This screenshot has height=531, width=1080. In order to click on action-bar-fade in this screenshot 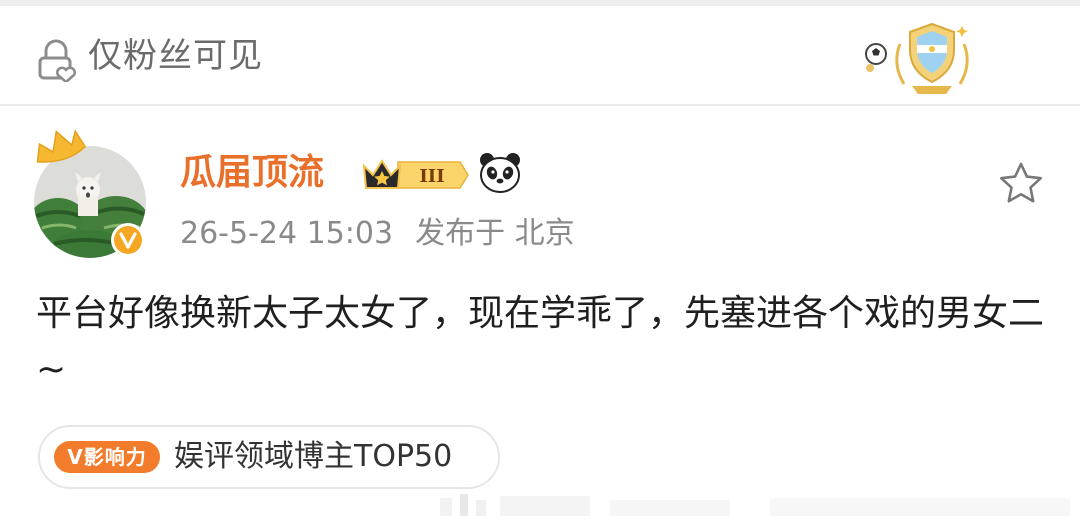, I will do `click(755, 505)`.